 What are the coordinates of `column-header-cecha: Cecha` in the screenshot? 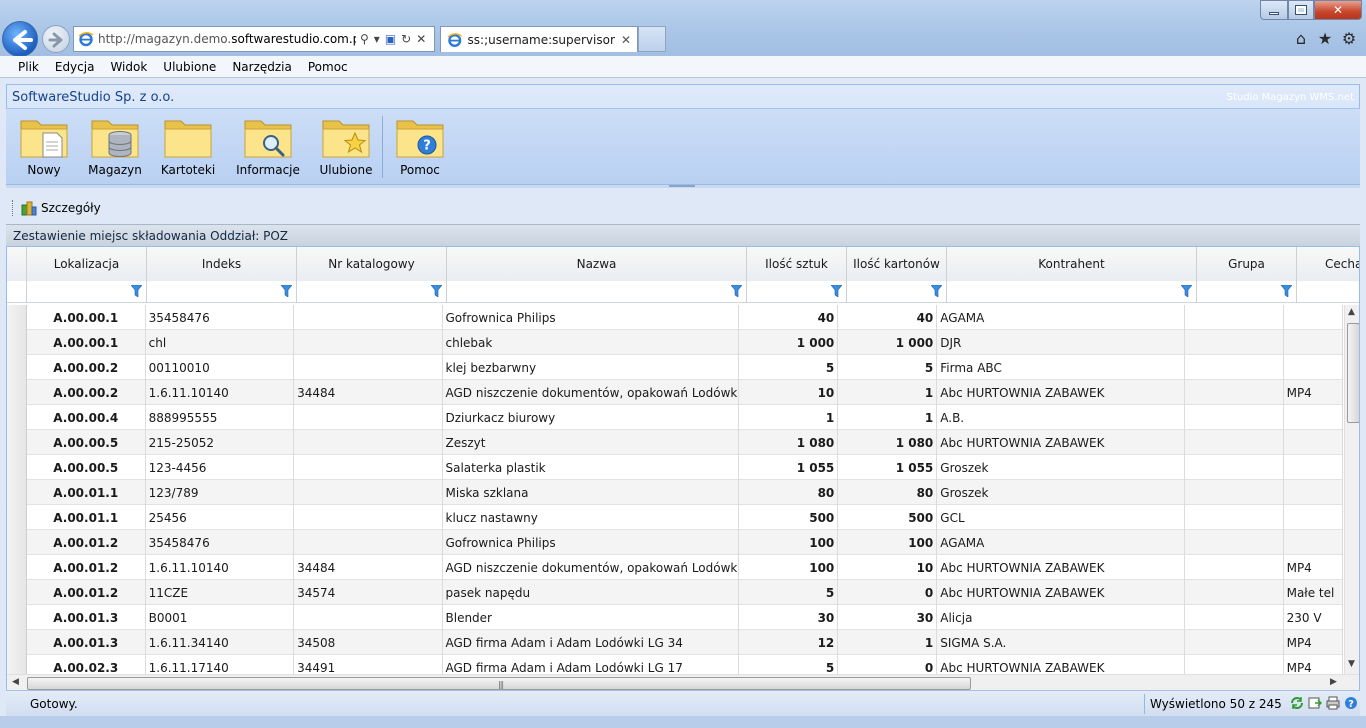 It's located at (1328, 264).